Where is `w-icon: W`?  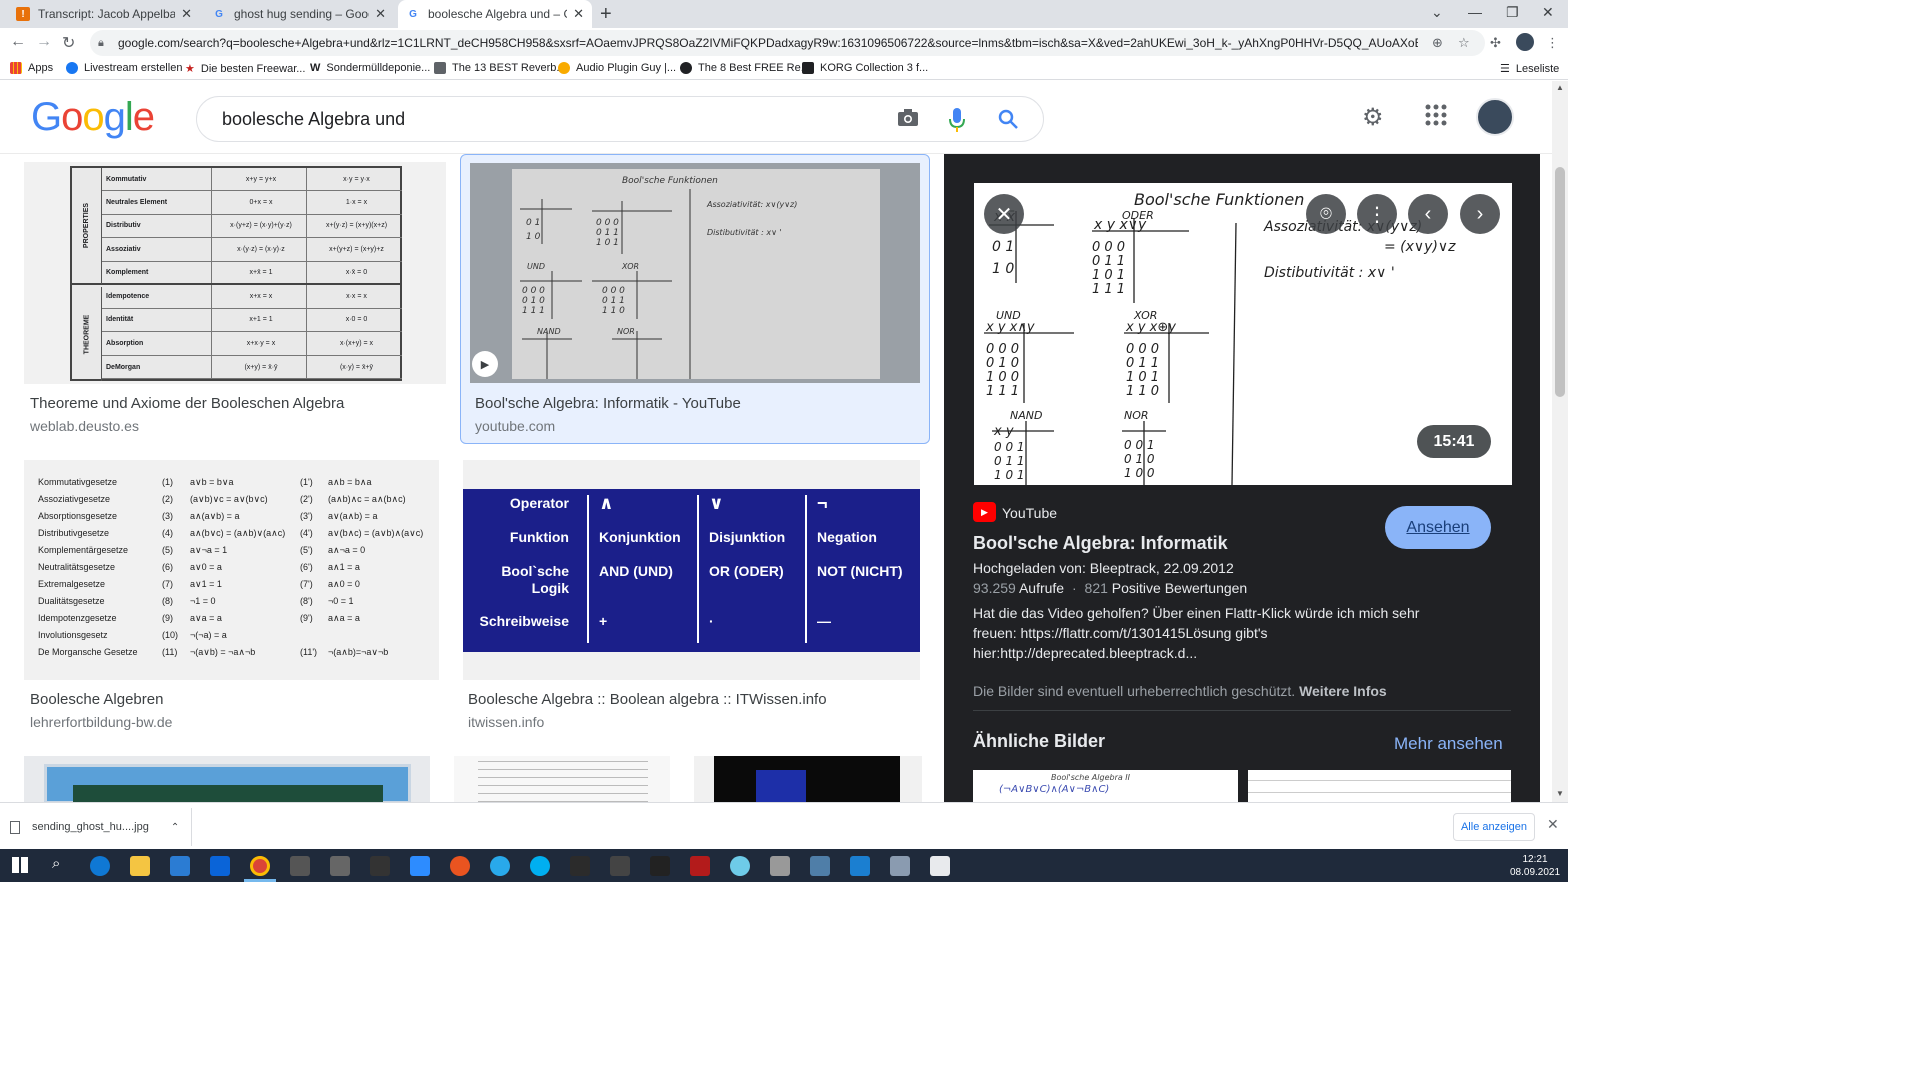
w-icon: W is located at coordinates (315, 68).